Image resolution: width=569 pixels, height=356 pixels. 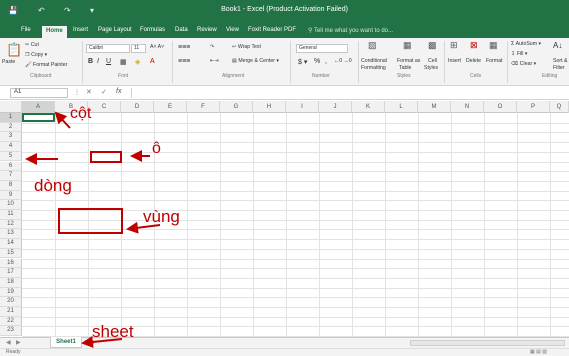 What do you see at coordinates (81, 113) in the screenshot?
I see `annotation-column: cột` at bounding box center [81, 113].